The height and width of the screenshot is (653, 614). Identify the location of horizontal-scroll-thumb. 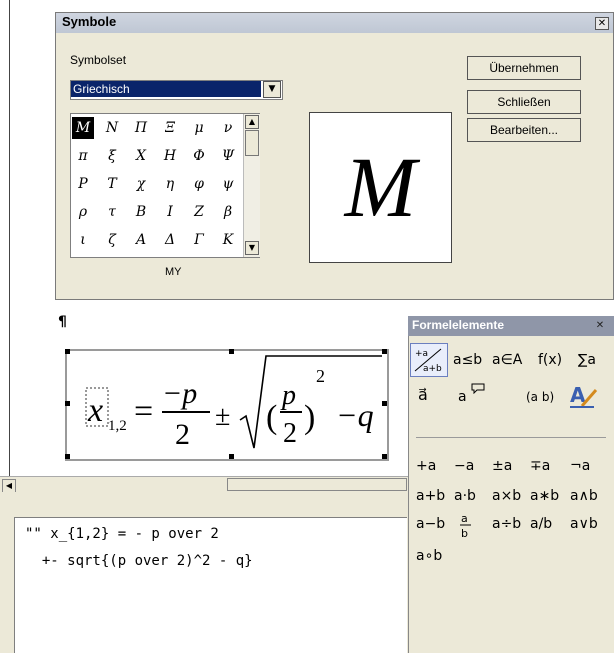
(317, 484).